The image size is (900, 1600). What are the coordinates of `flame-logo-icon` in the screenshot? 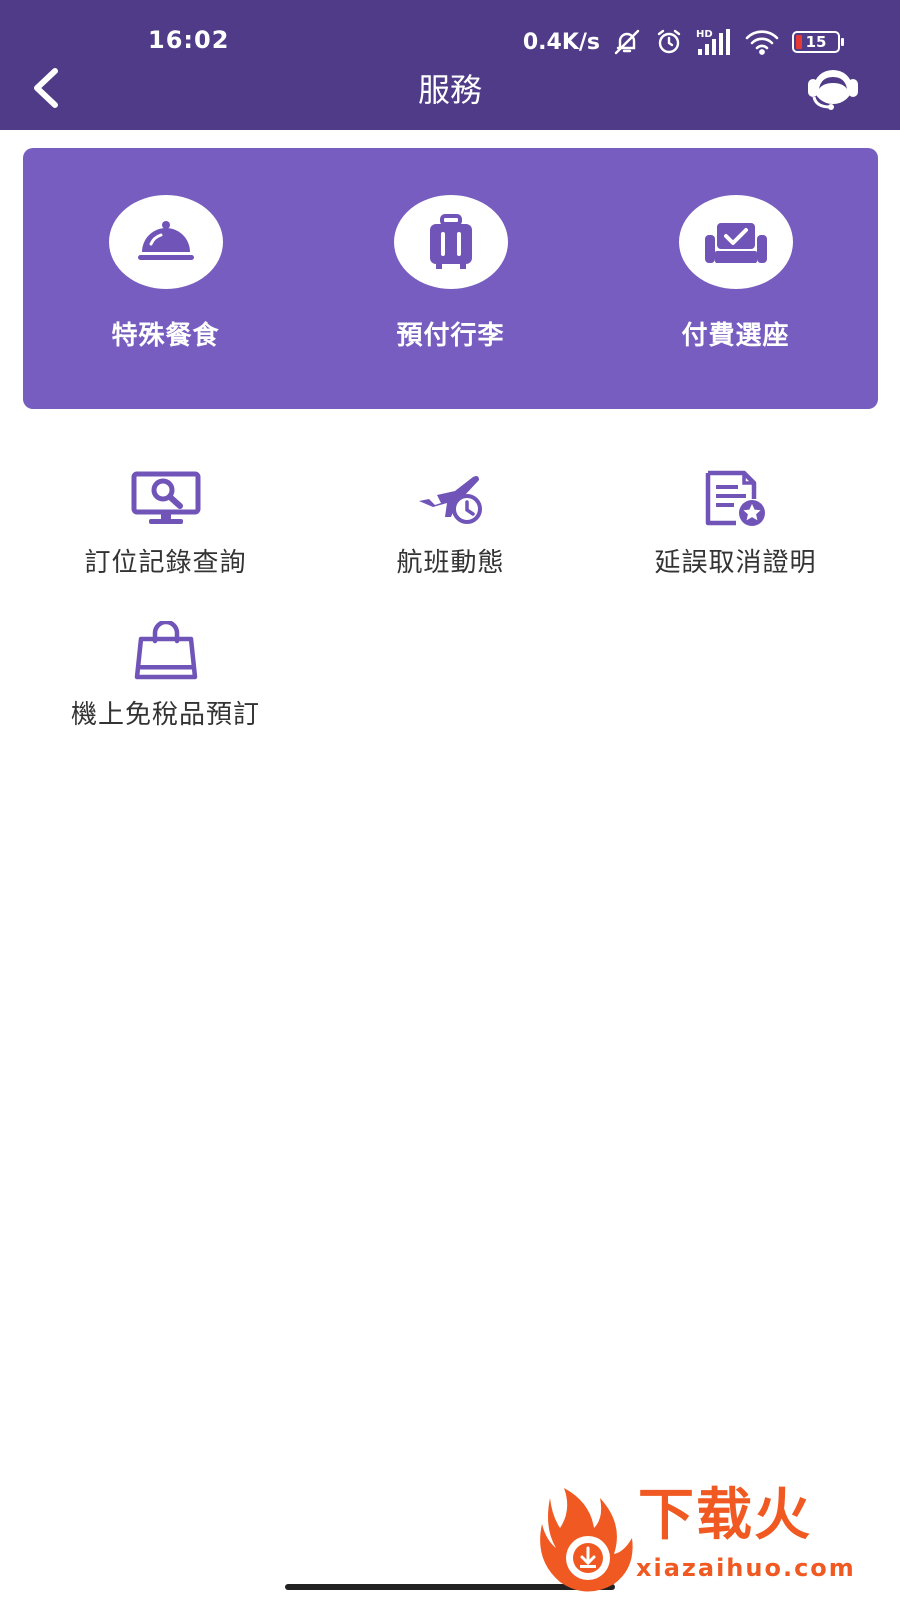 It's located at (586, 1540).